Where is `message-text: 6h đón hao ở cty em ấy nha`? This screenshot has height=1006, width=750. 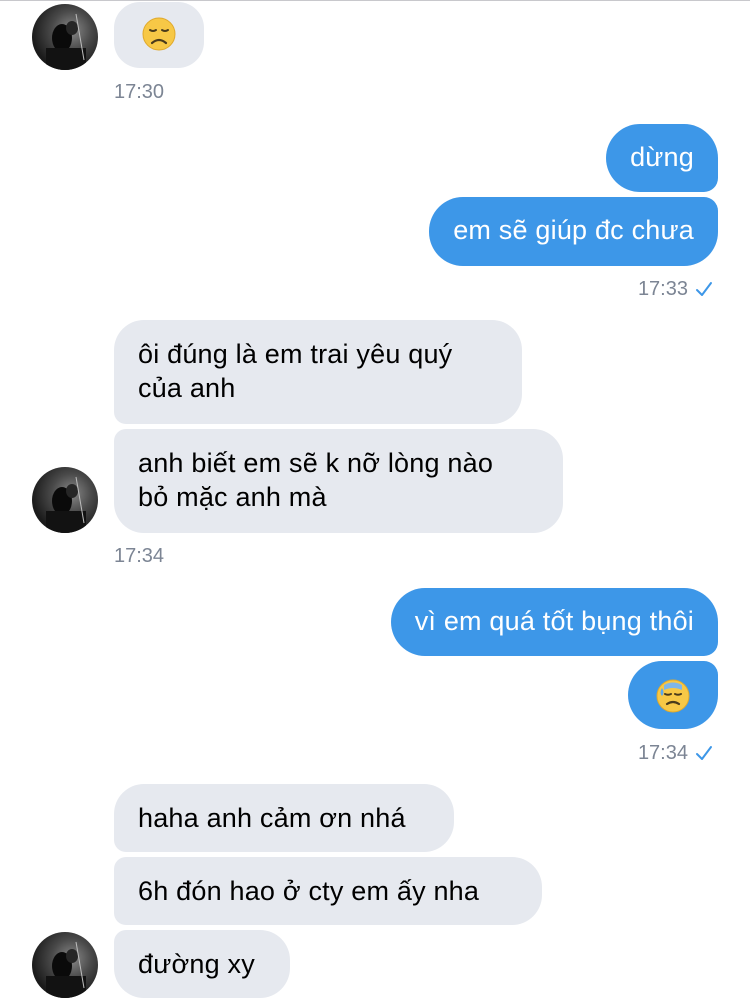
message-text: 6h đón hao ở cty em ấy nha is located at coordinates (309, 891).